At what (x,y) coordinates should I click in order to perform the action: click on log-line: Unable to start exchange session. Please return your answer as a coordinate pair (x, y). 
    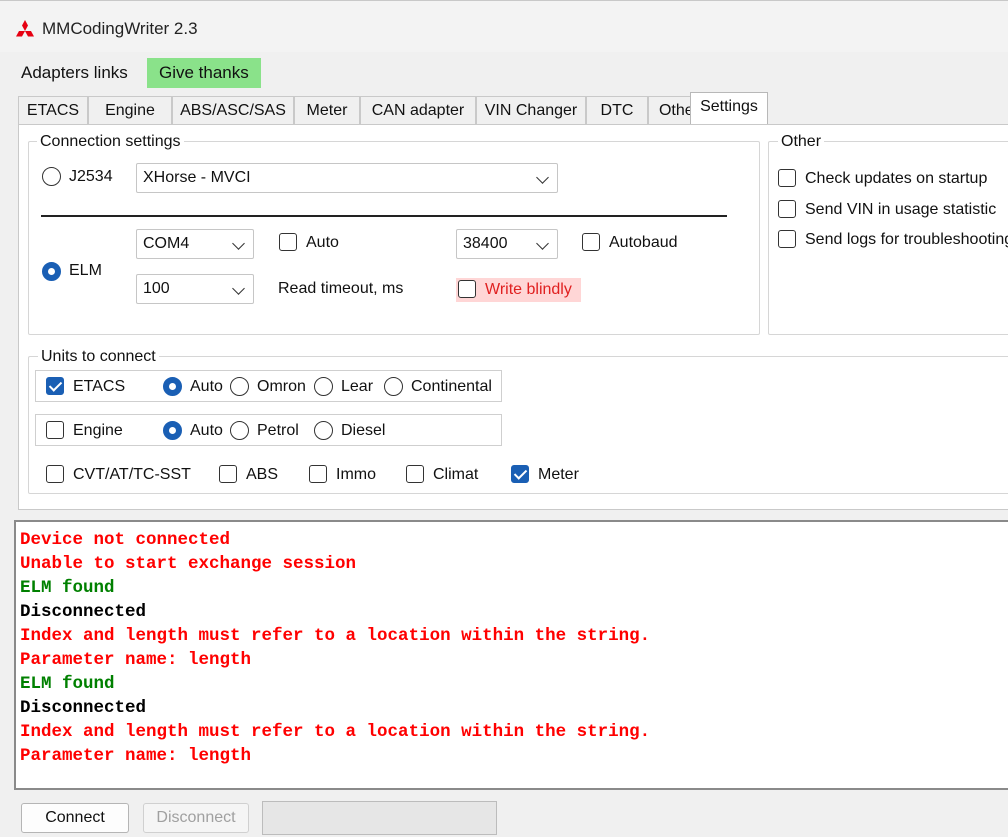
    Looking at the image, I should click on (188, 564).